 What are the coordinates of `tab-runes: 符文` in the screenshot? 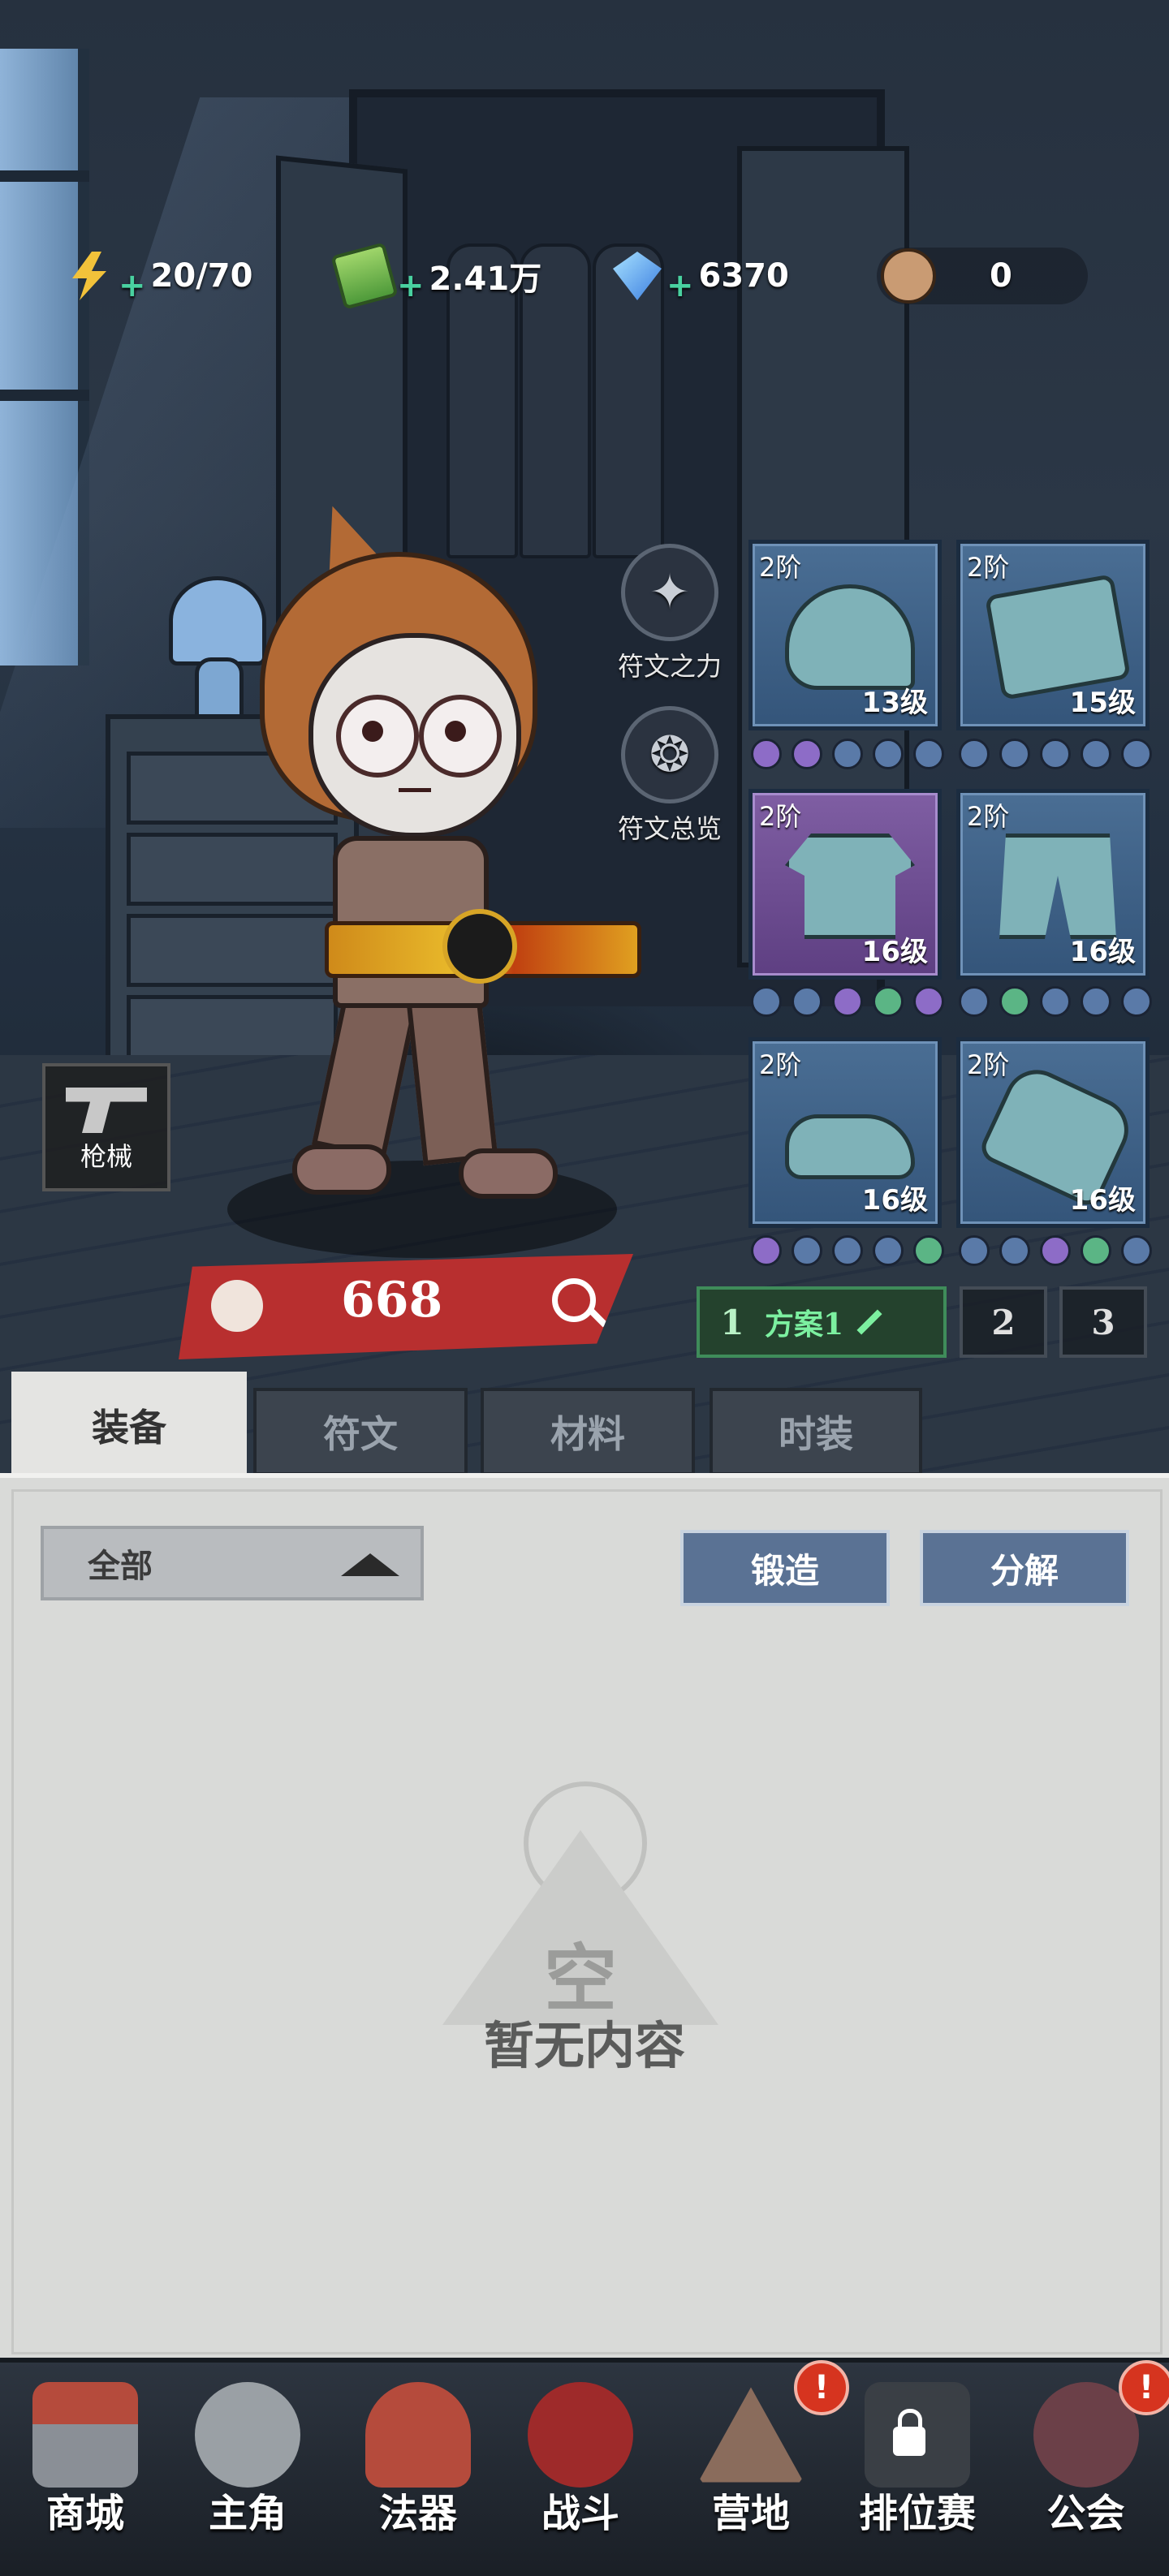 It's located at (360, 1431).